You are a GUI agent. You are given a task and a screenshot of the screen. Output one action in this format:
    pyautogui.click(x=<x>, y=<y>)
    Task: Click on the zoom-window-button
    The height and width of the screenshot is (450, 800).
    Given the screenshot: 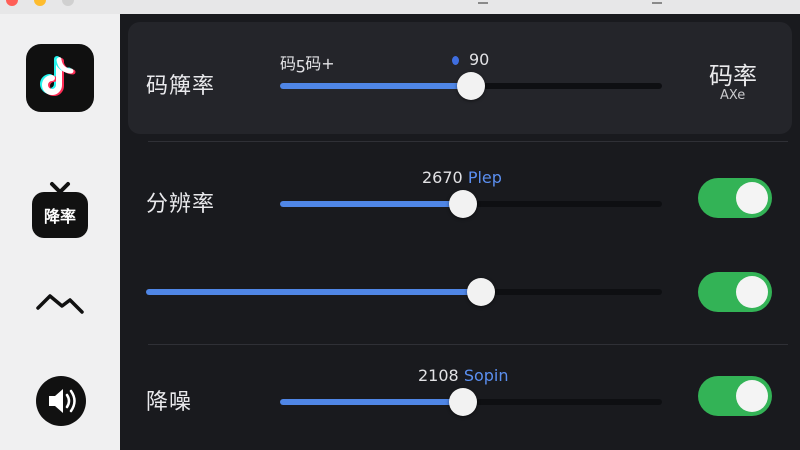 What is the action you would take?
    pyautogui.click(x=68, y=3)
    